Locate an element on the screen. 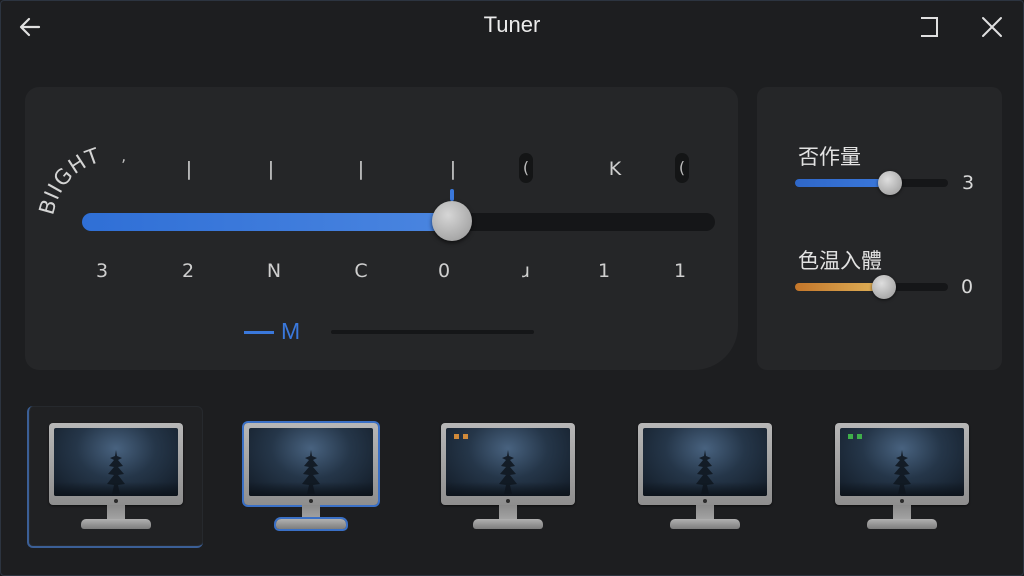  scale-number: 2 is located at coordinates (188, 271).